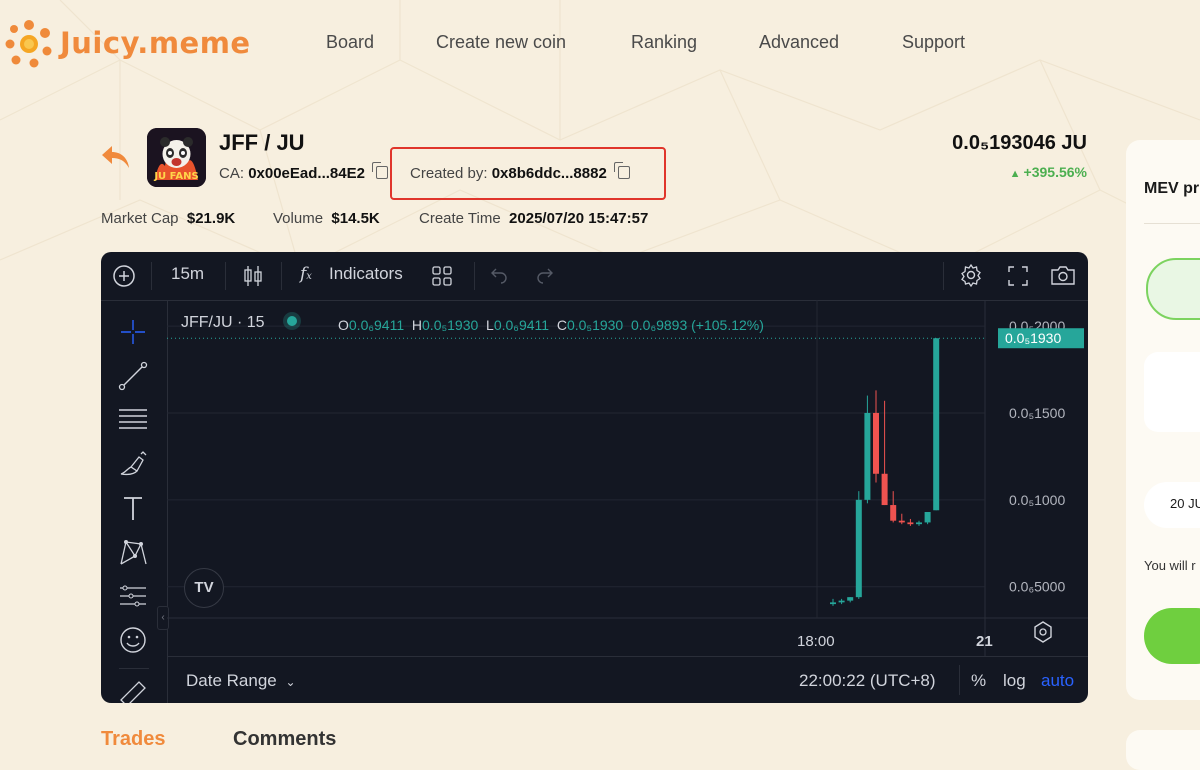  I want to click on right-panel-lower-card, so click(1163, 750).